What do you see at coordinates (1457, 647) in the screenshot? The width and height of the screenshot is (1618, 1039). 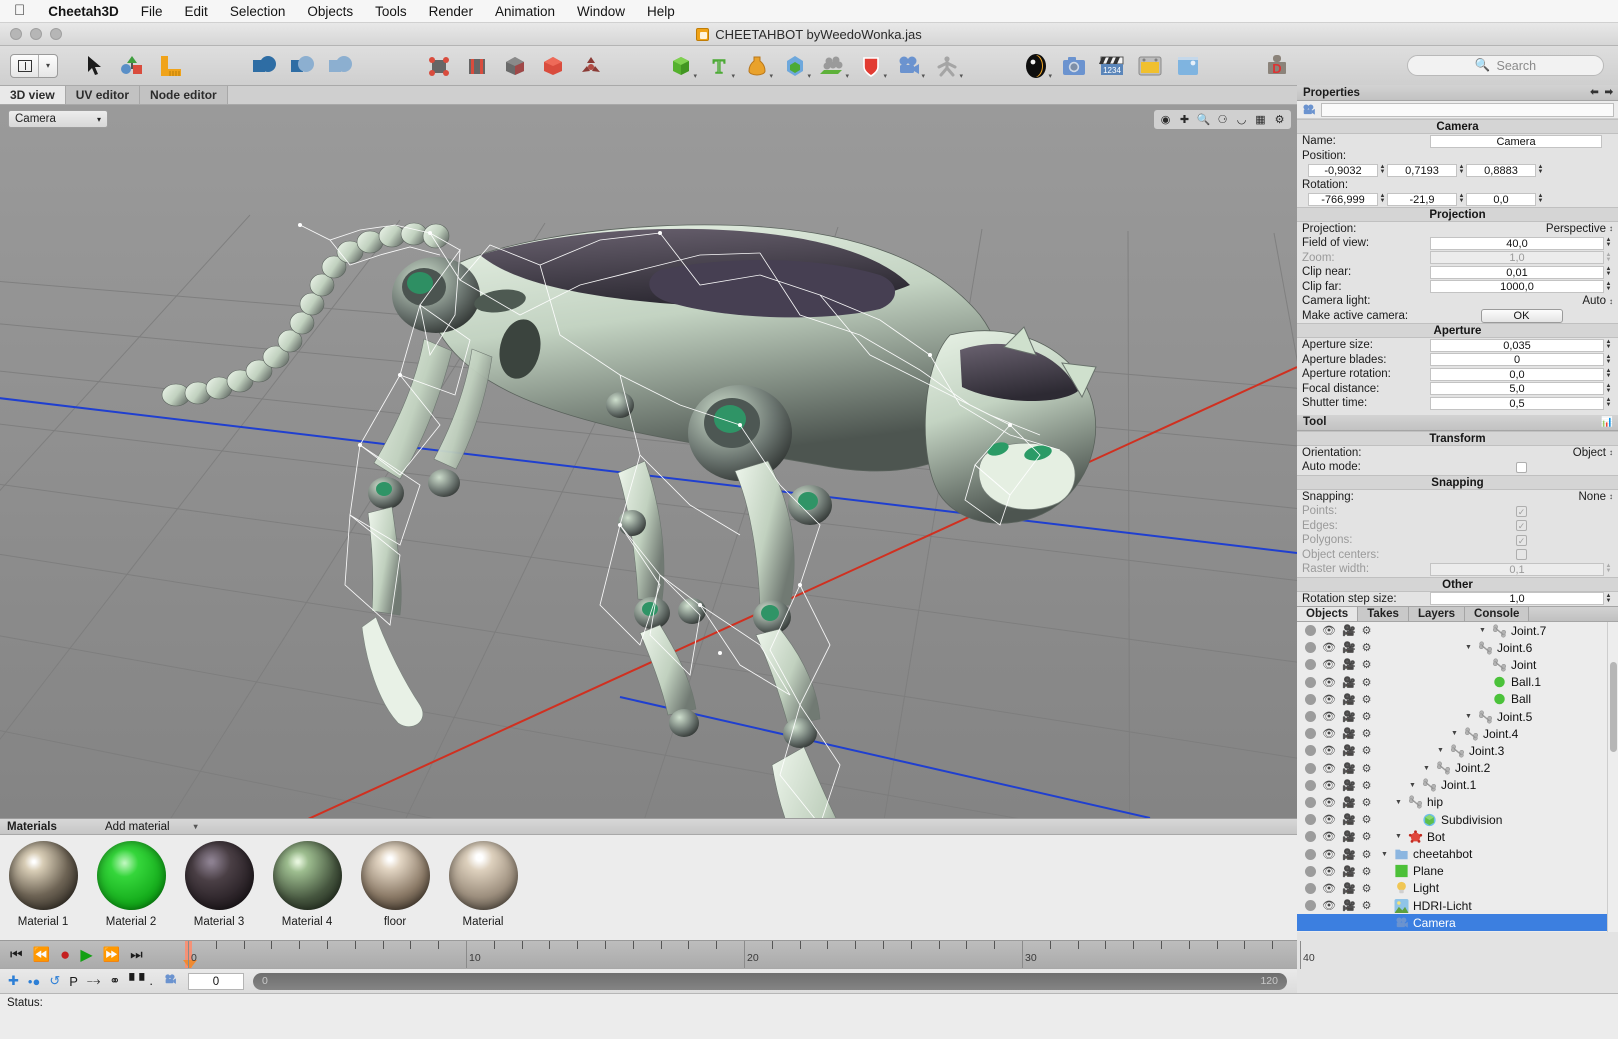 I see `tree-row-joint-6: 👁 🎥 ⚙ ▼ Joint.6` at bounding box center [1457, 647].